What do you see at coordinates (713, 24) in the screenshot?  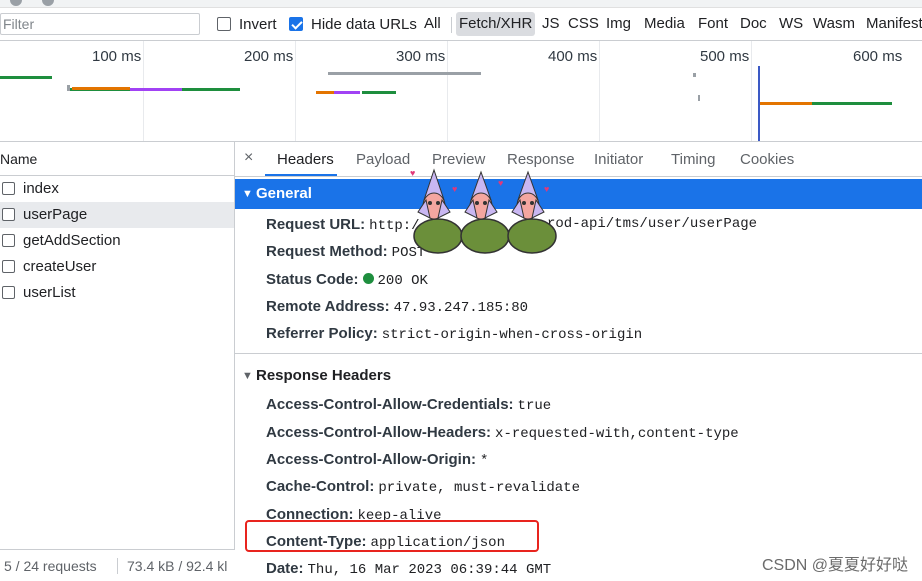 I see `type-filter-font: Font` at bounding box center [713, 24].